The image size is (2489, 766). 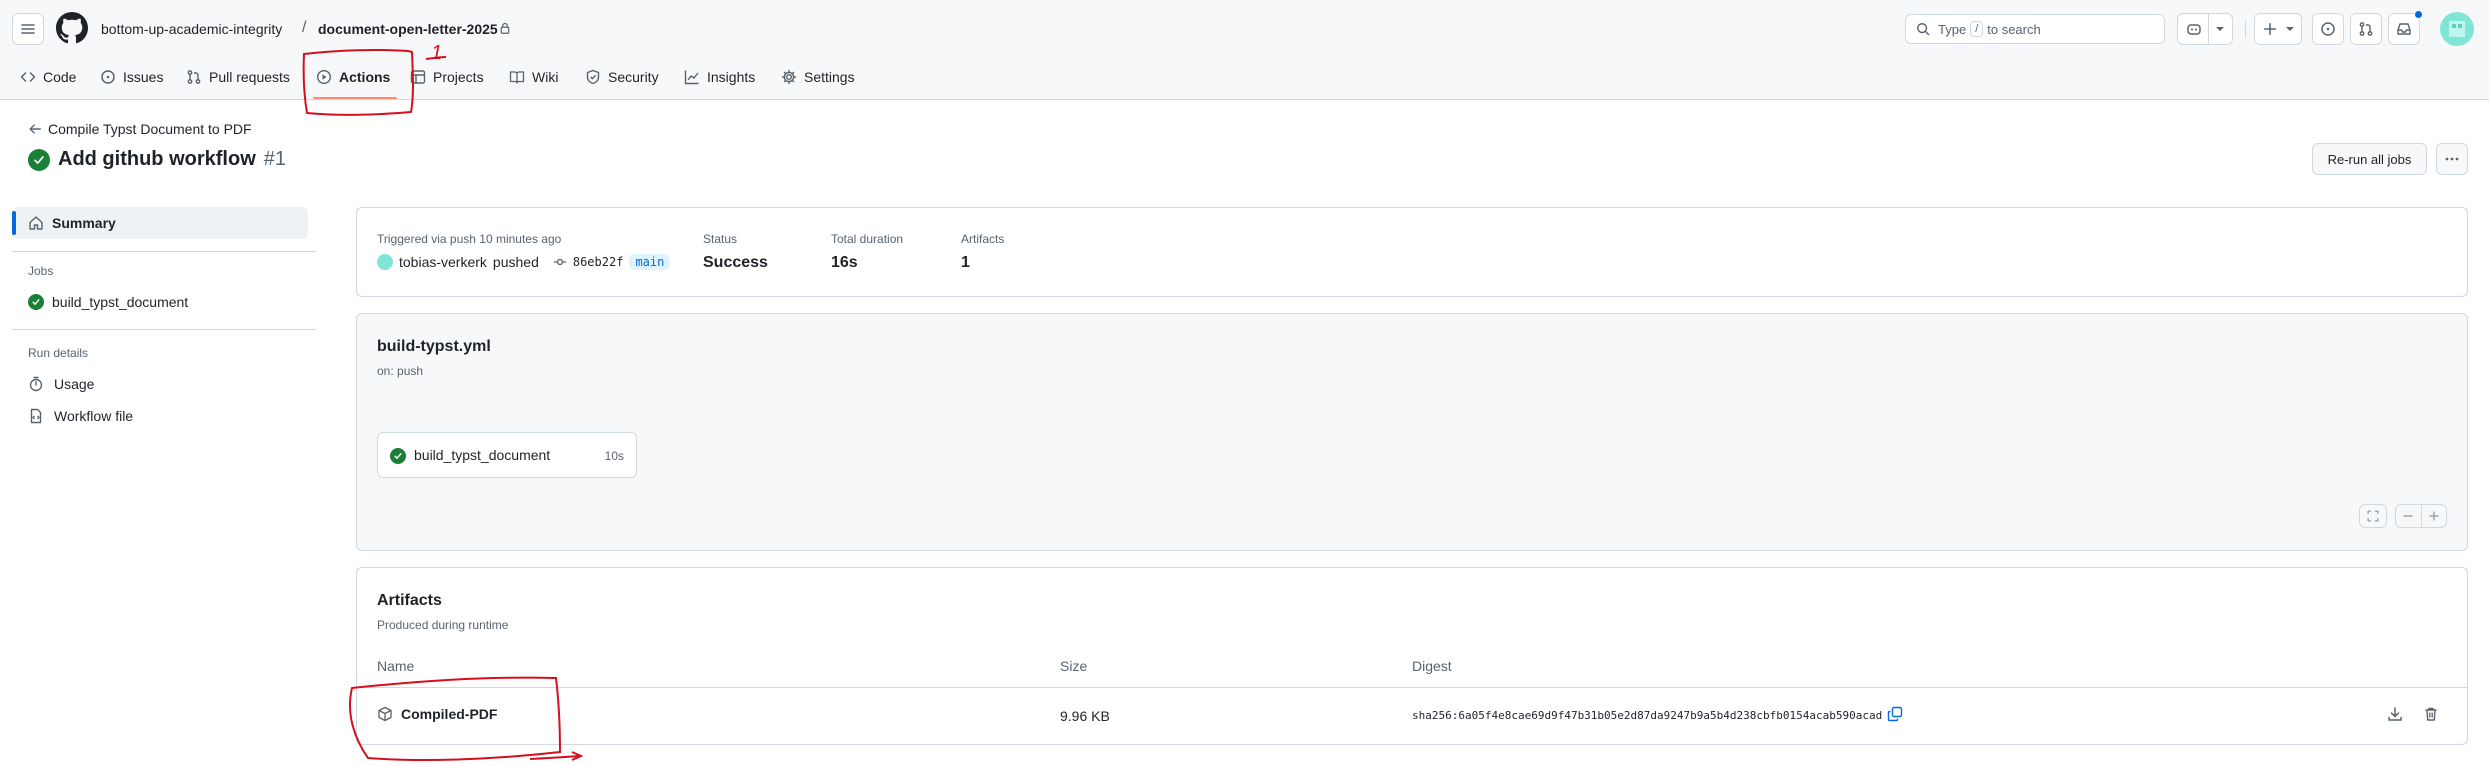 What do you see at coordinates (36, 416) in the screenshot?
I see `file-code-icon` at bounding box center [36, 416].